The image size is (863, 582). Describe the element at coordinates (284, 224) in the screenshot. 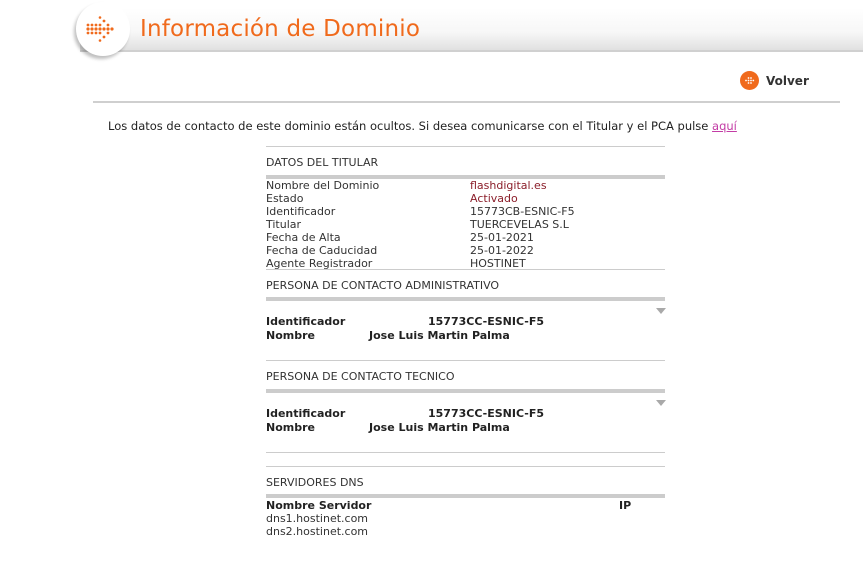

I see `row-label: Titular` at that location.